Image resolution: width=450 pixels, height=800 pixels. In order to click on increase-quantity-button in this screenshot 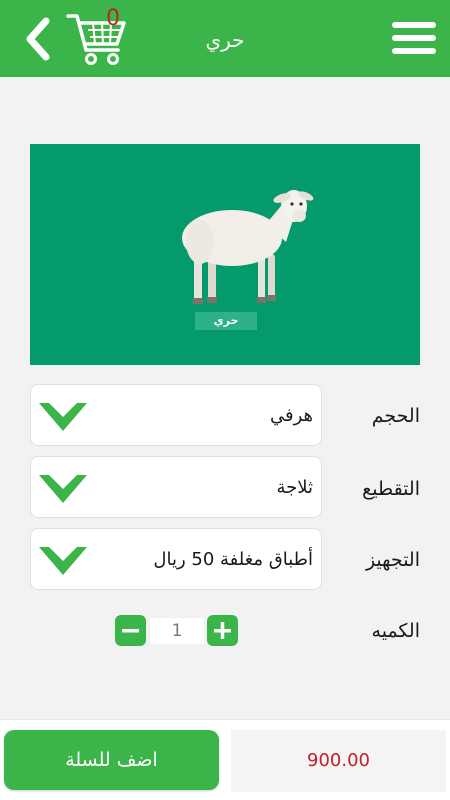, I will do `click(222, 630)`.